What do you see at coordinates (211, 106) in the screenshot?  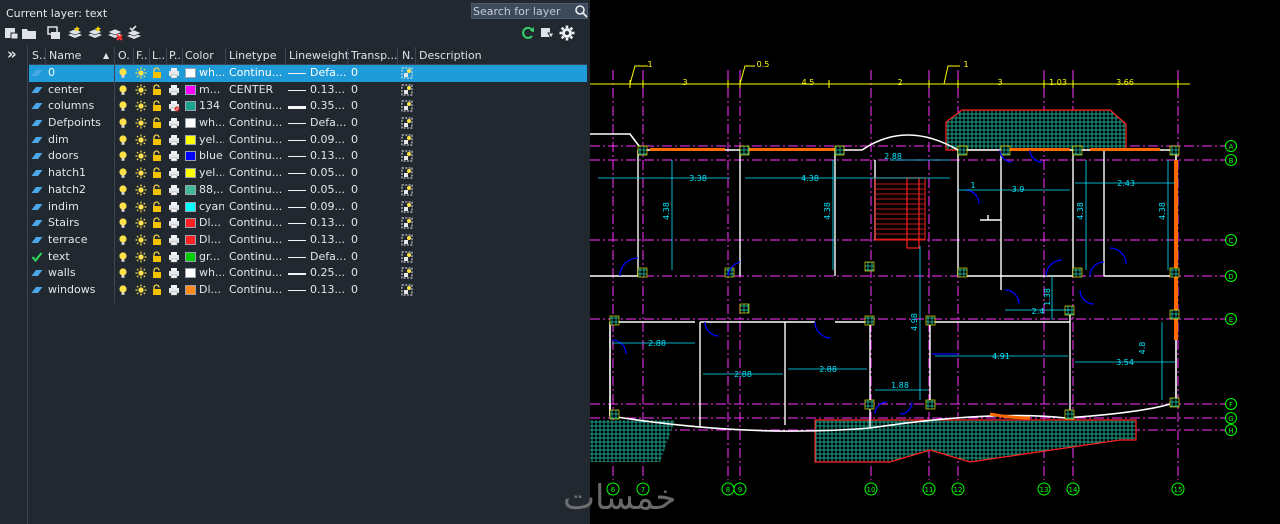 I see `layer-color: 134` at bounding box center [211, 106].